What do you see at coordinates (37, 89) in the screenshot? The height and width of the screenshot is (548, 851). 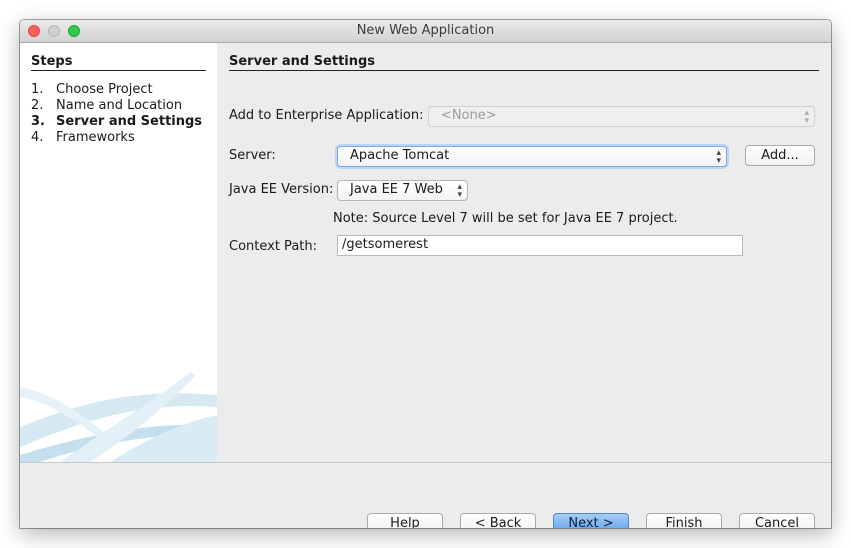 I see `step-number: 1.` at bounding box center [37, 89].